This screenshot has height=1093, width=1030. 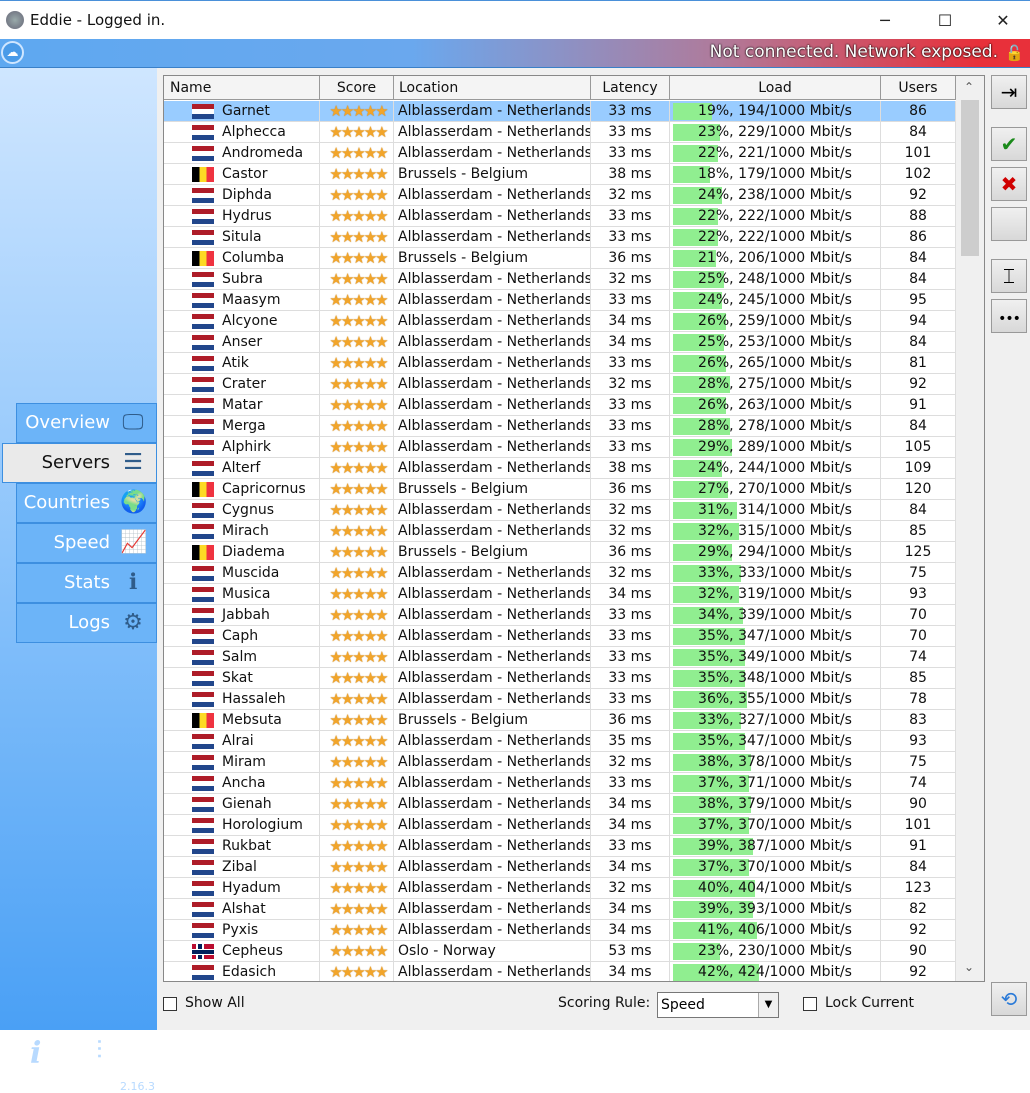 What do you see at coordinates (86, 623) in the screenshot?
I see `sidebar-item-logs: Logs ⚙` at bounding box center [86, 623].